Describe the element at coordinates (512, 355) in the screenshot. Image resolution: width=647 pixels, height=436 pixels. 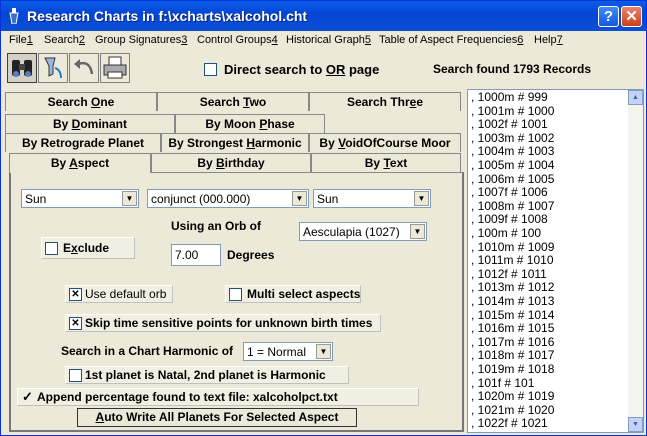
I see `list-item: , 1018m # 1017` at that location.